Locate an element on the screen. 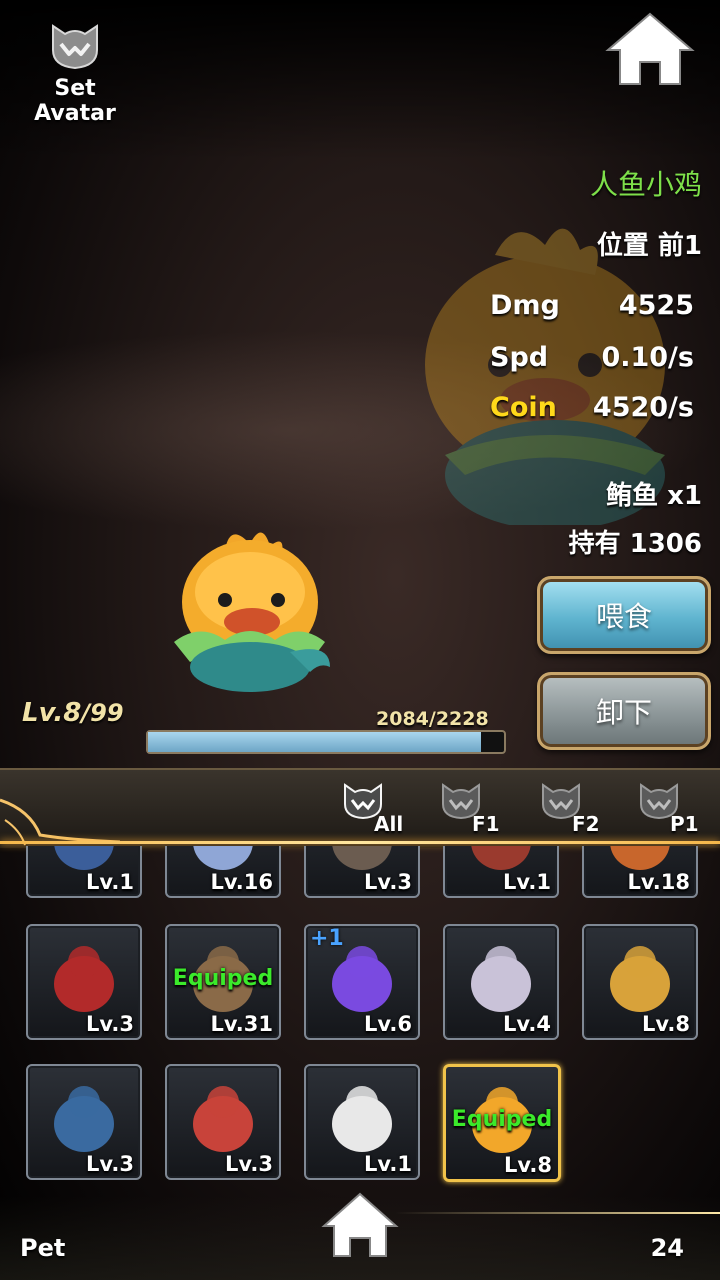 The width and height of the screenshot is (720, 1280). pet-count: 24 is located at coordinates (667, 1248).